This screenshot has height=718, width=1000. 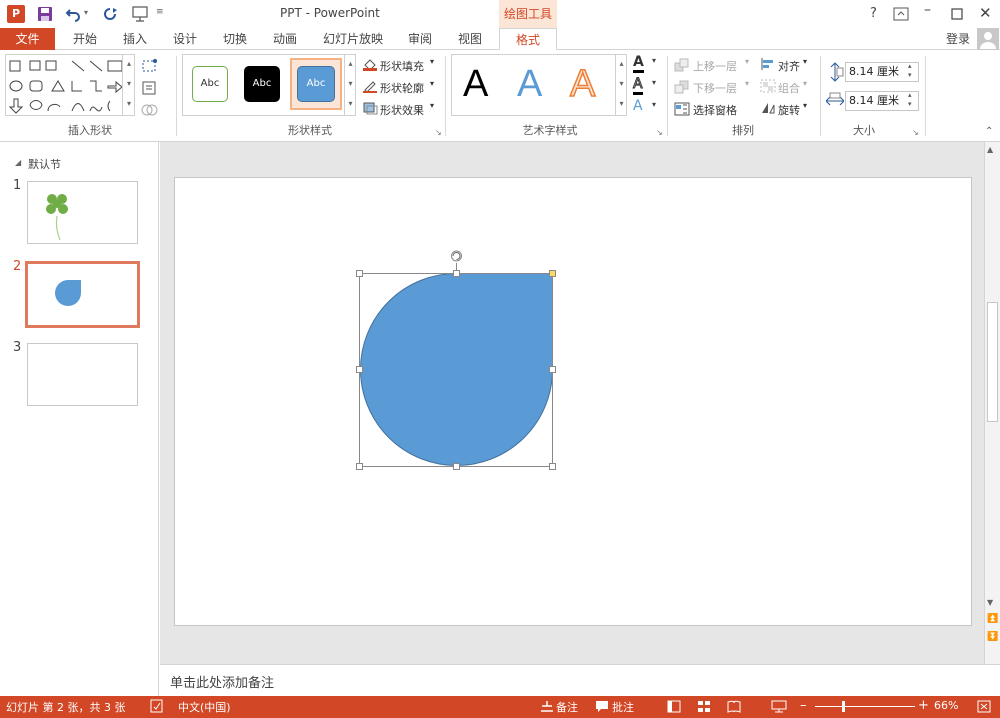 I want to click on wordart-sample-black: A, so click(x=475, y=84).